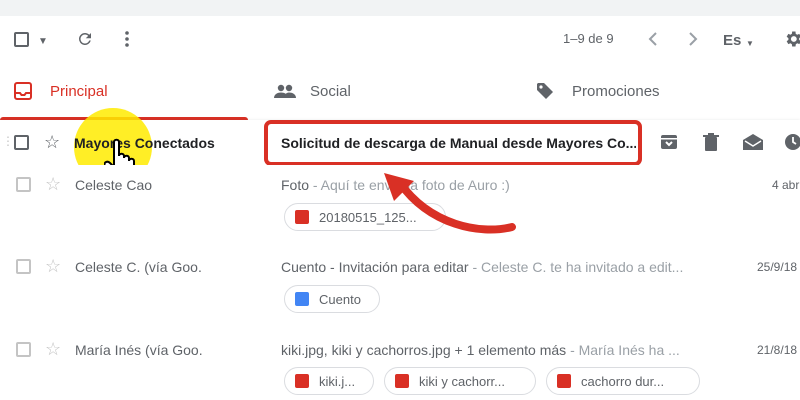 The width and height of the screenshot is (800, 400). I want to click on sender-name: Mayores Conectados, so click(144, 143).